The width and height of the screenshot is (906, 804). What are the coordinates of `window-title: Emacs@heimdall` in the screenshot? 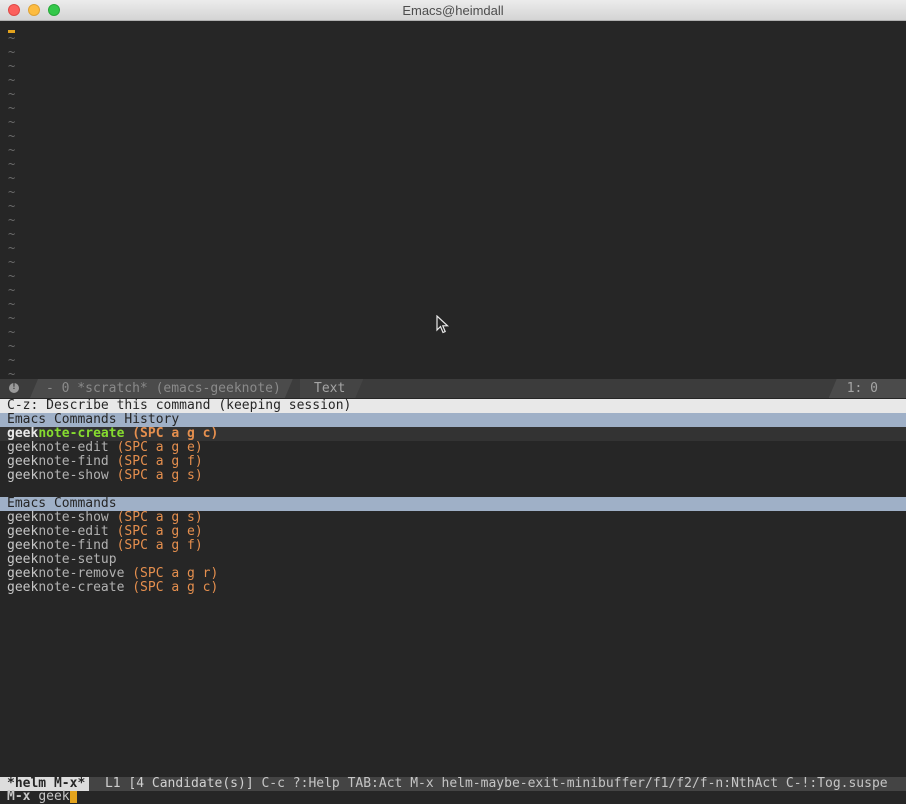 It's located at (453, 10).